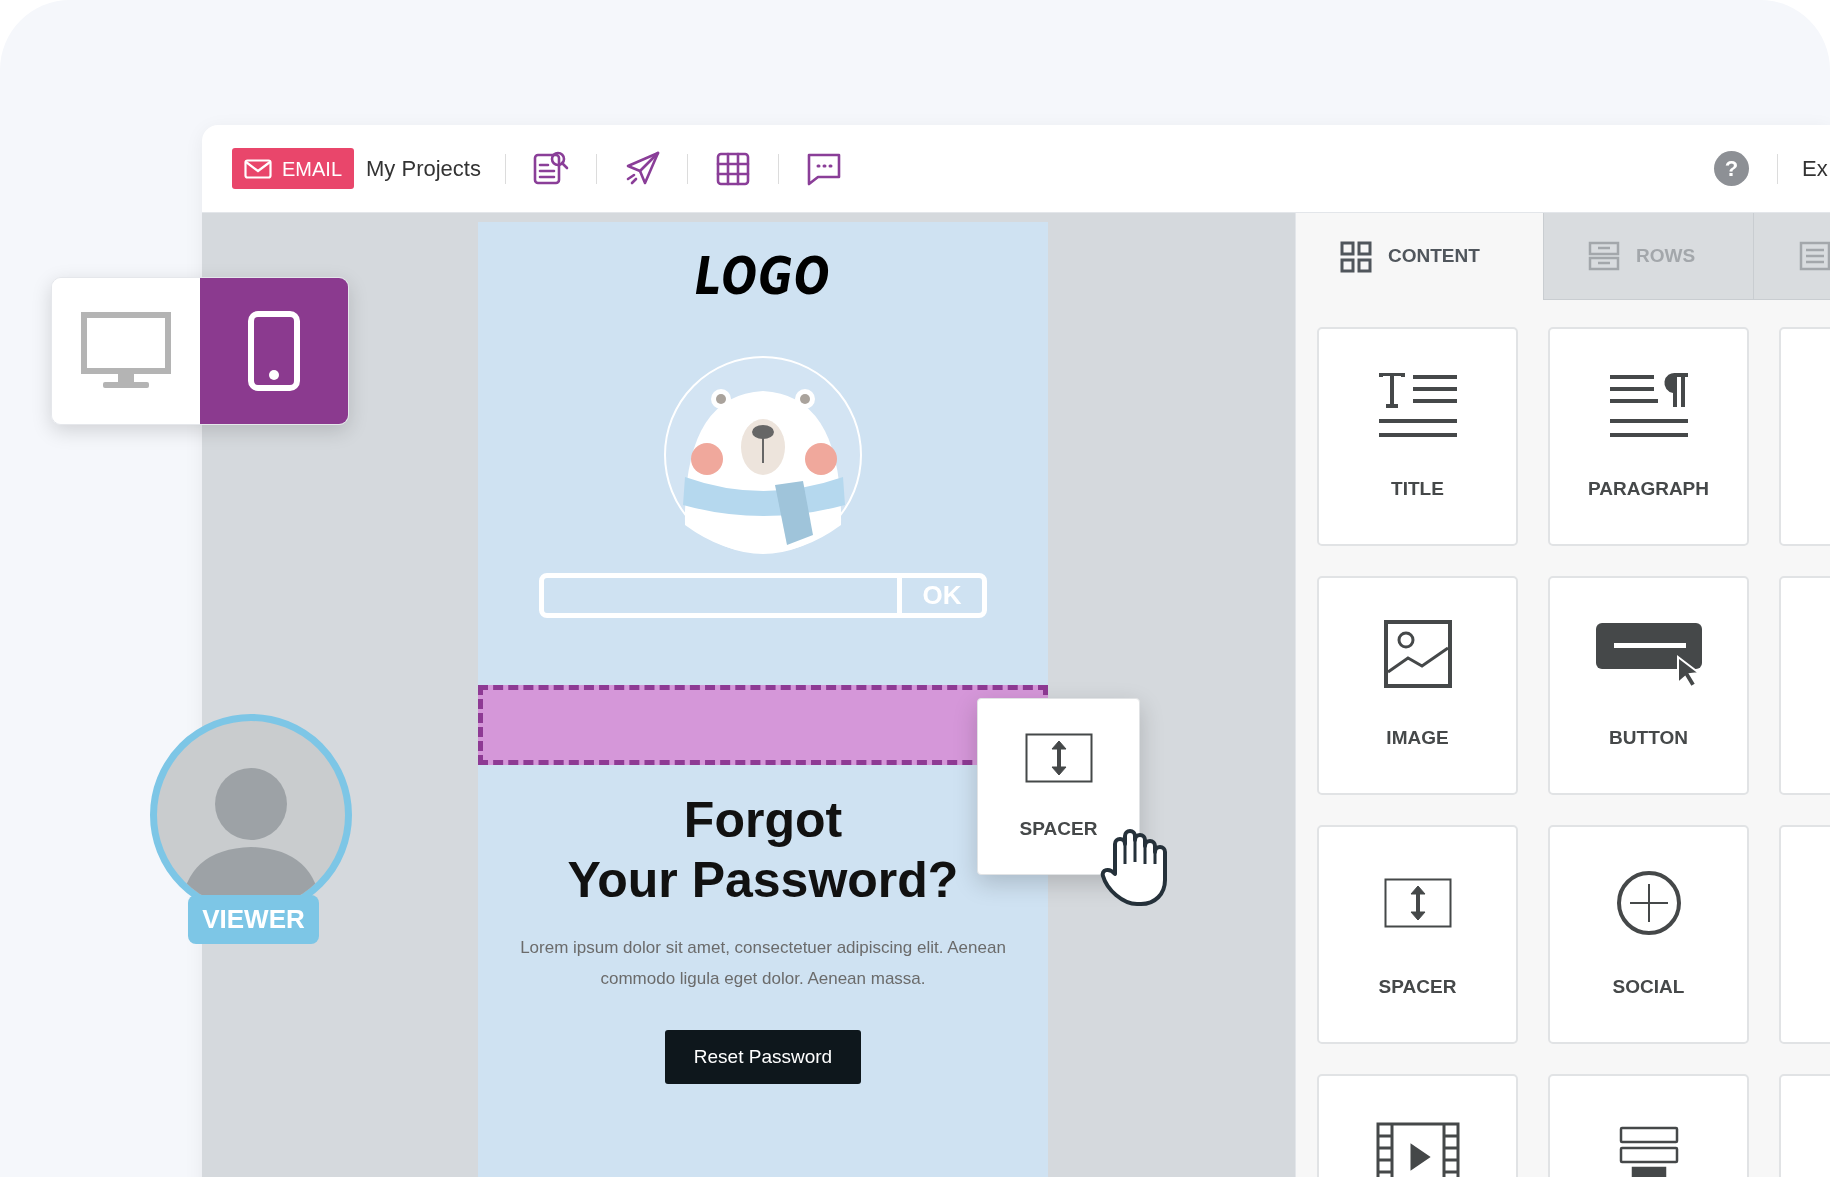 Image resolution: width=1830 pixels, height=1177 pixels. I want to click on stacked-rows-icon, so click(1648, 1151).